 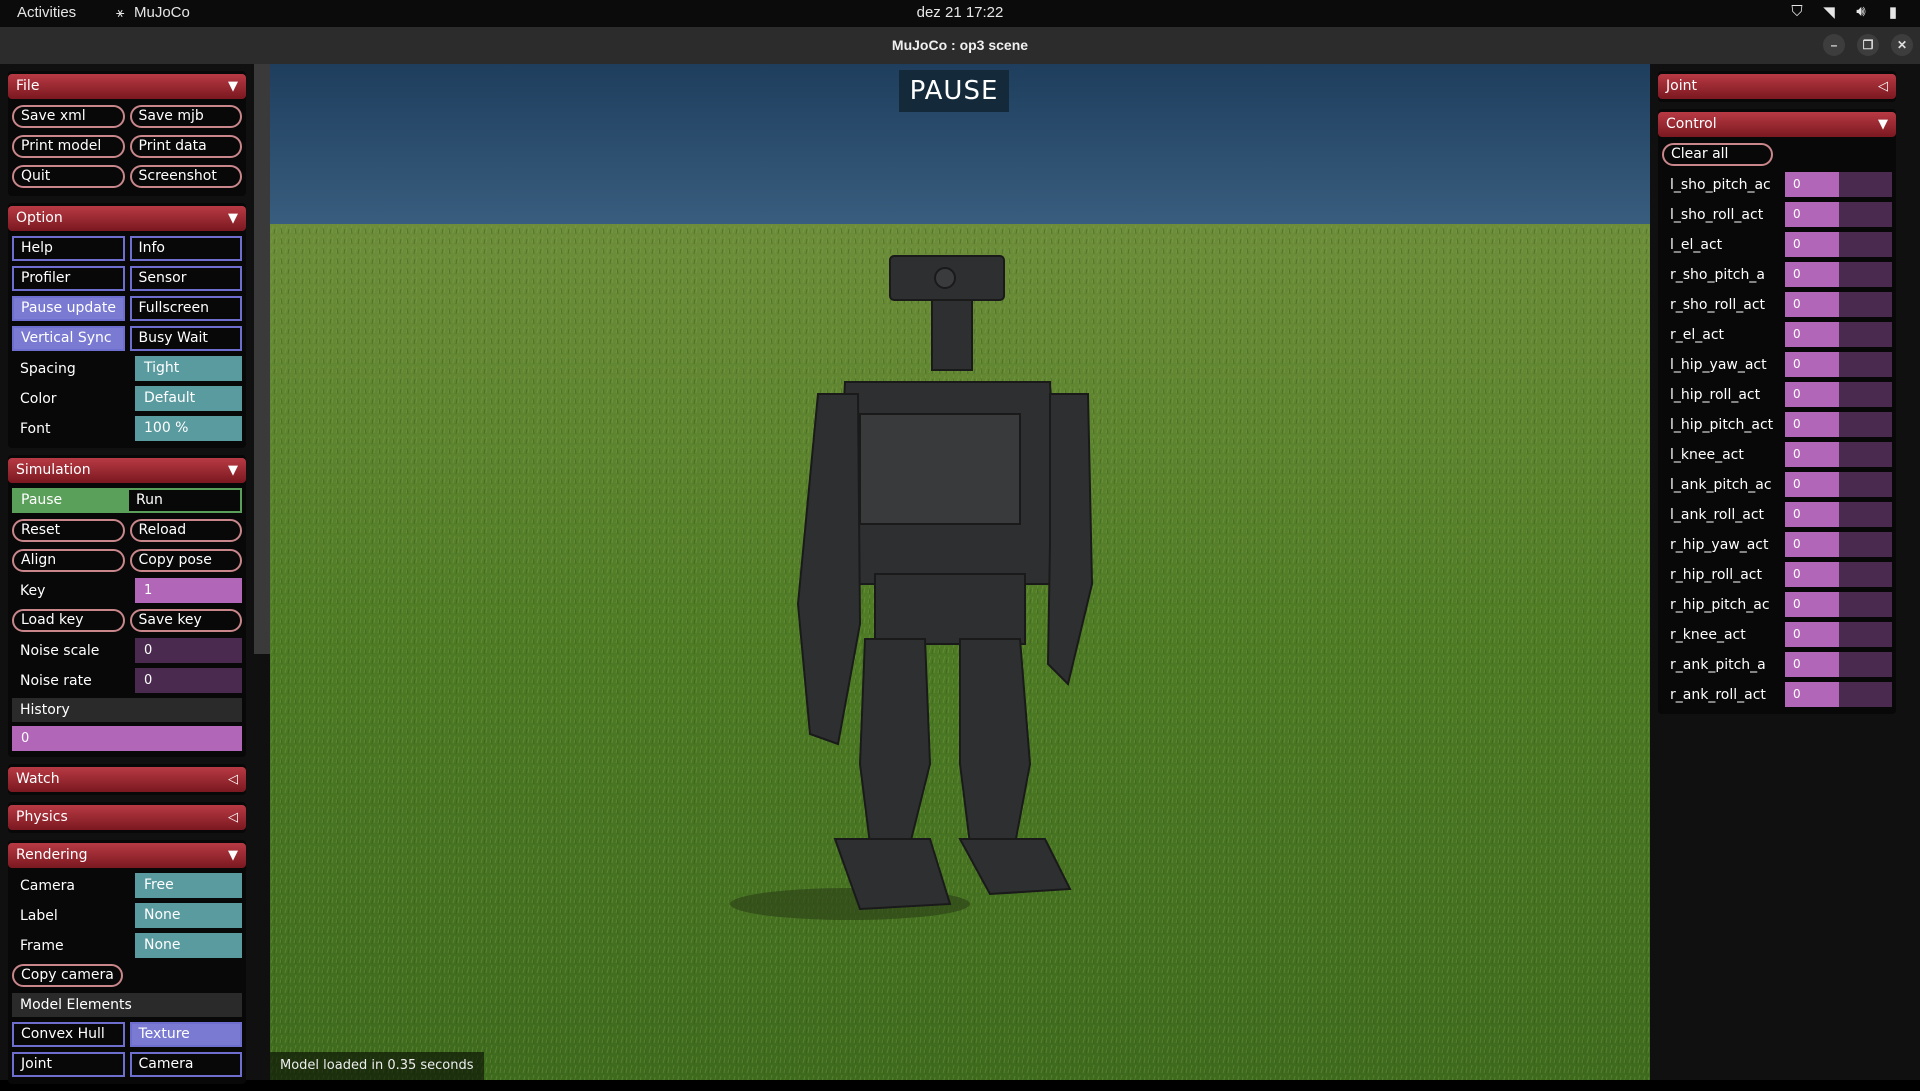 What do you see at coordinates (56, 680) in the screenshot?
I see `noise-rate-label: Noise rate` at bounding box center [56, 680].